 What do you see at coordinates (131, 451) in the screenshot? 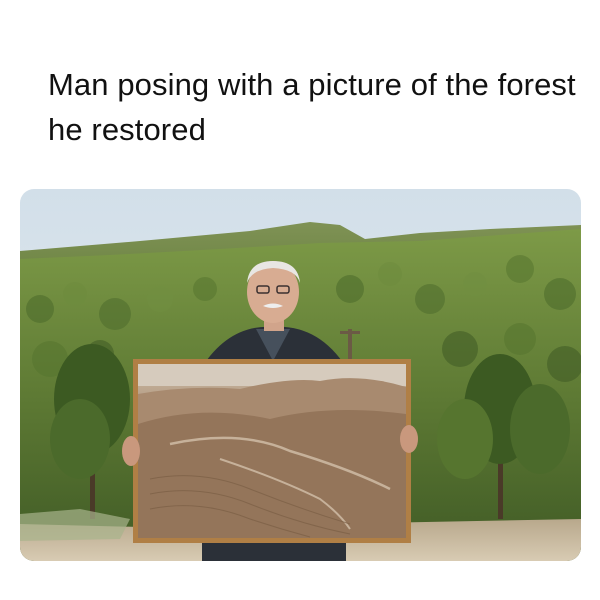
I see `left-hand` at bounding box center [131, 451].